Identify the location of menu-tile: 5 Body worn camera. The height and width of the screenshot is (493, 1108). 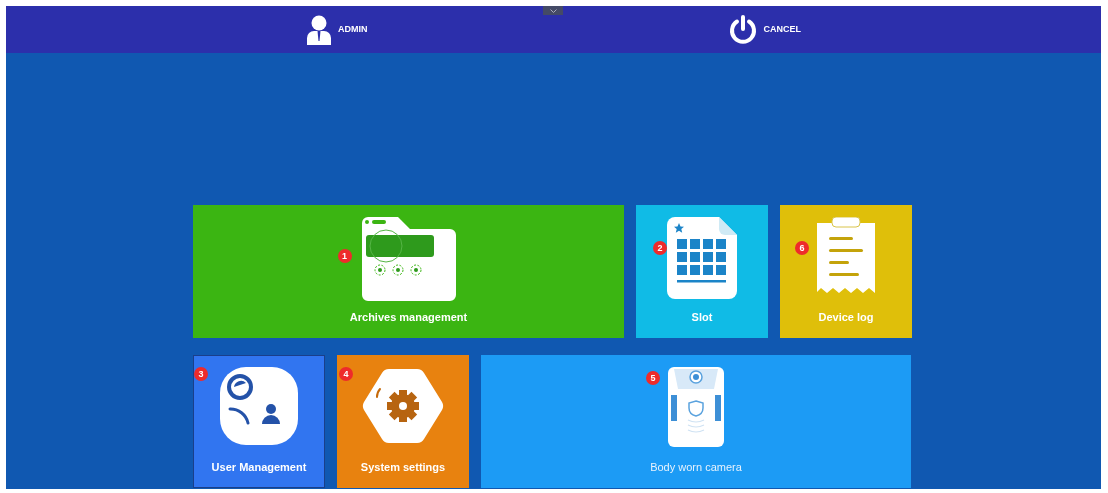
(696, 421).